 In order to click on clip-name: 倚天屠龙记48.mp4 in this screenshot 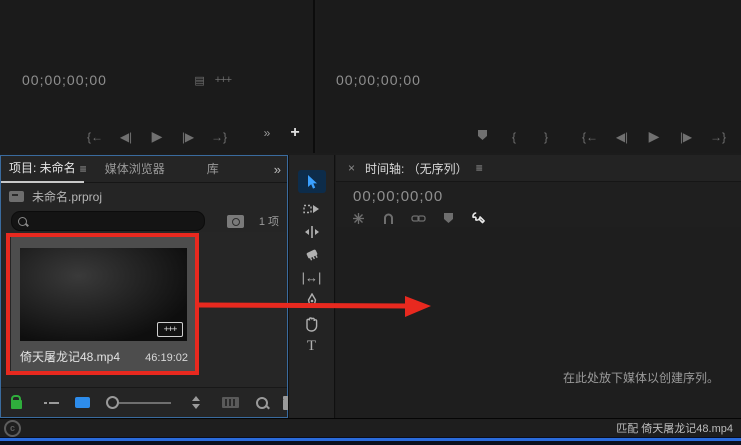, I will do `click(70, 356)`.